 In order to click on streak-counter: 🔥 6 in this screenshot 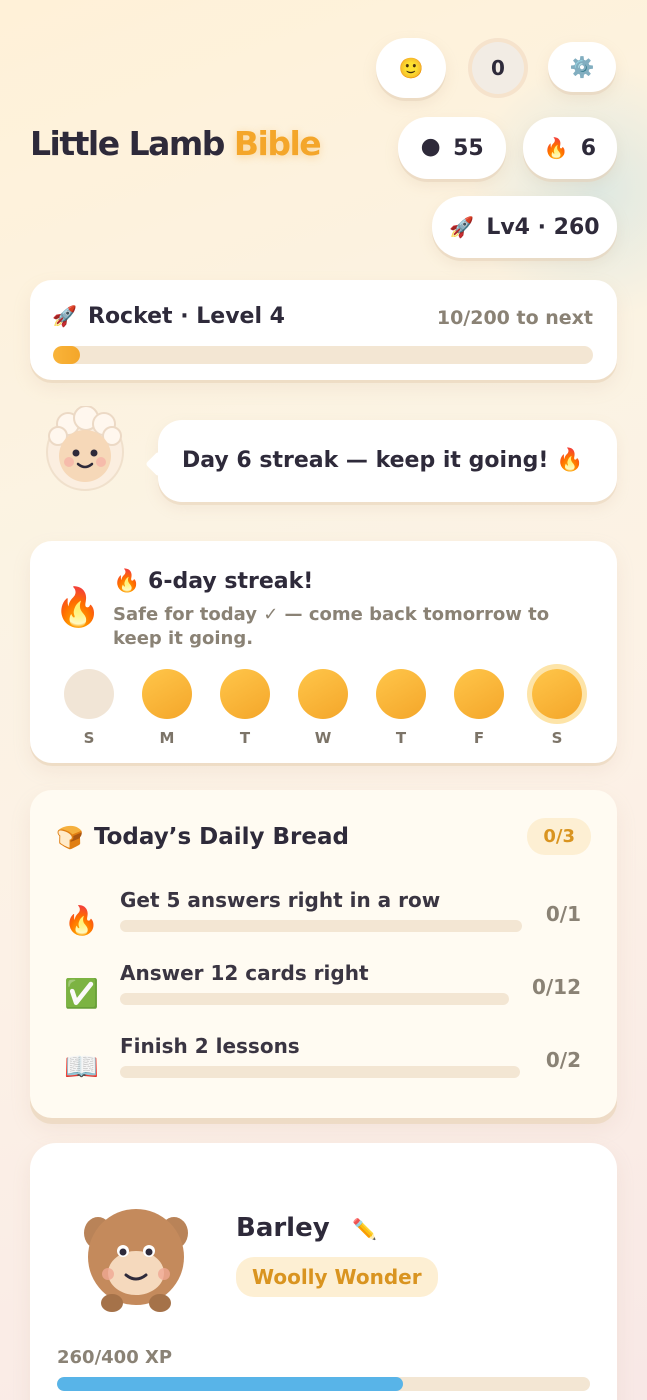, I will do `click(570, 148)`.